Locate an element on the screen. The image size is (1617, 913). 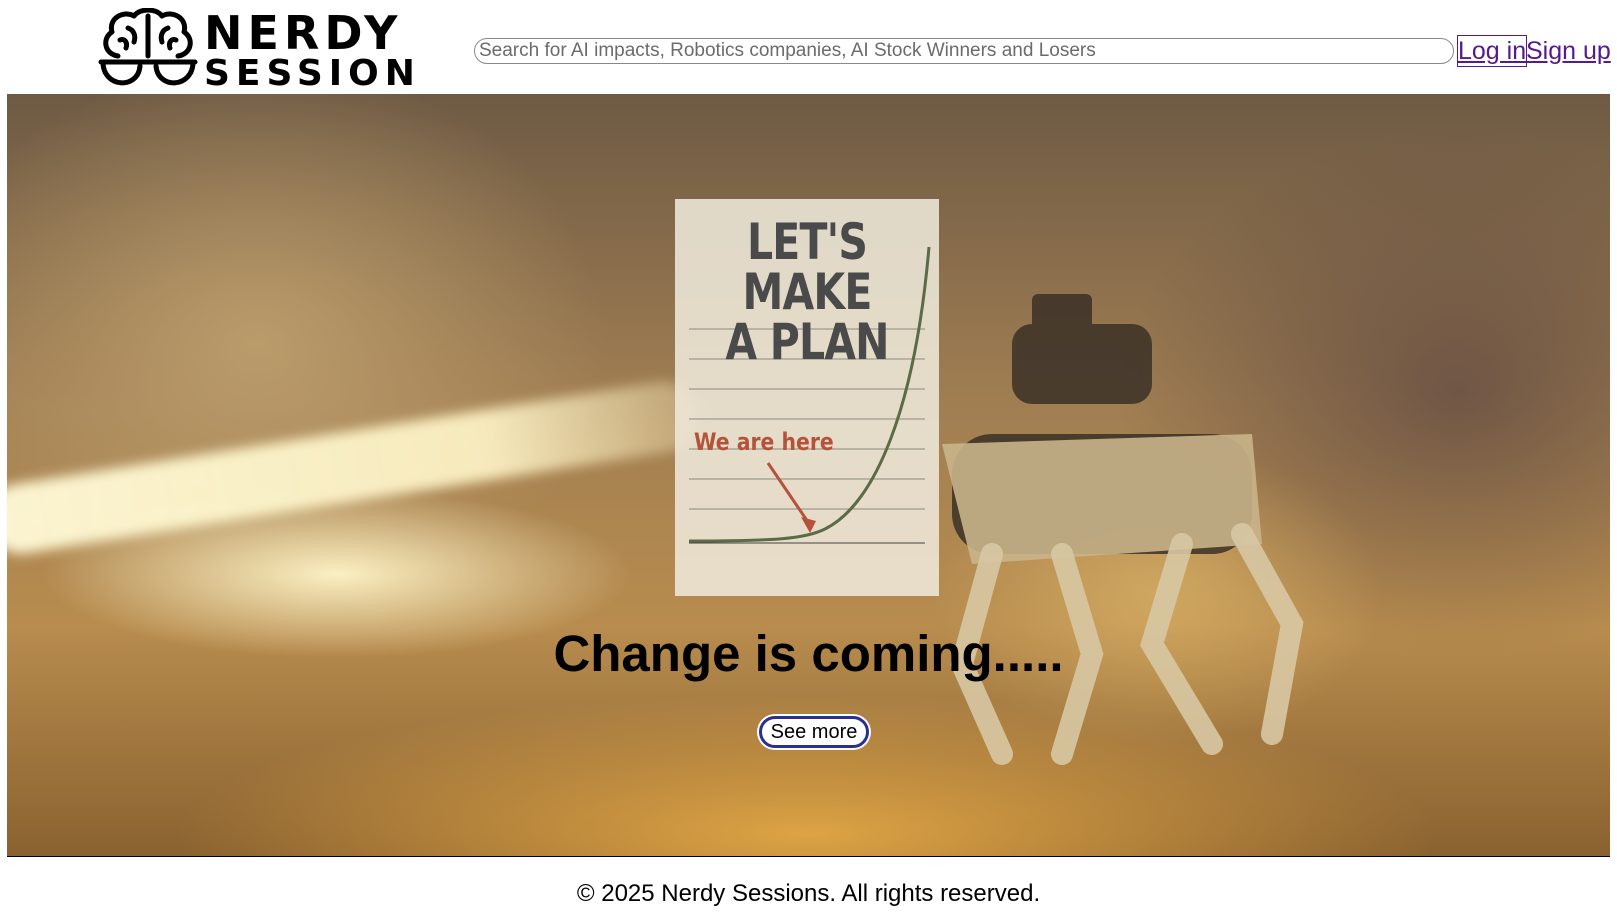
poster-card: LET'S MAKE A PLAN We are here is located at coordinates (807, 397).